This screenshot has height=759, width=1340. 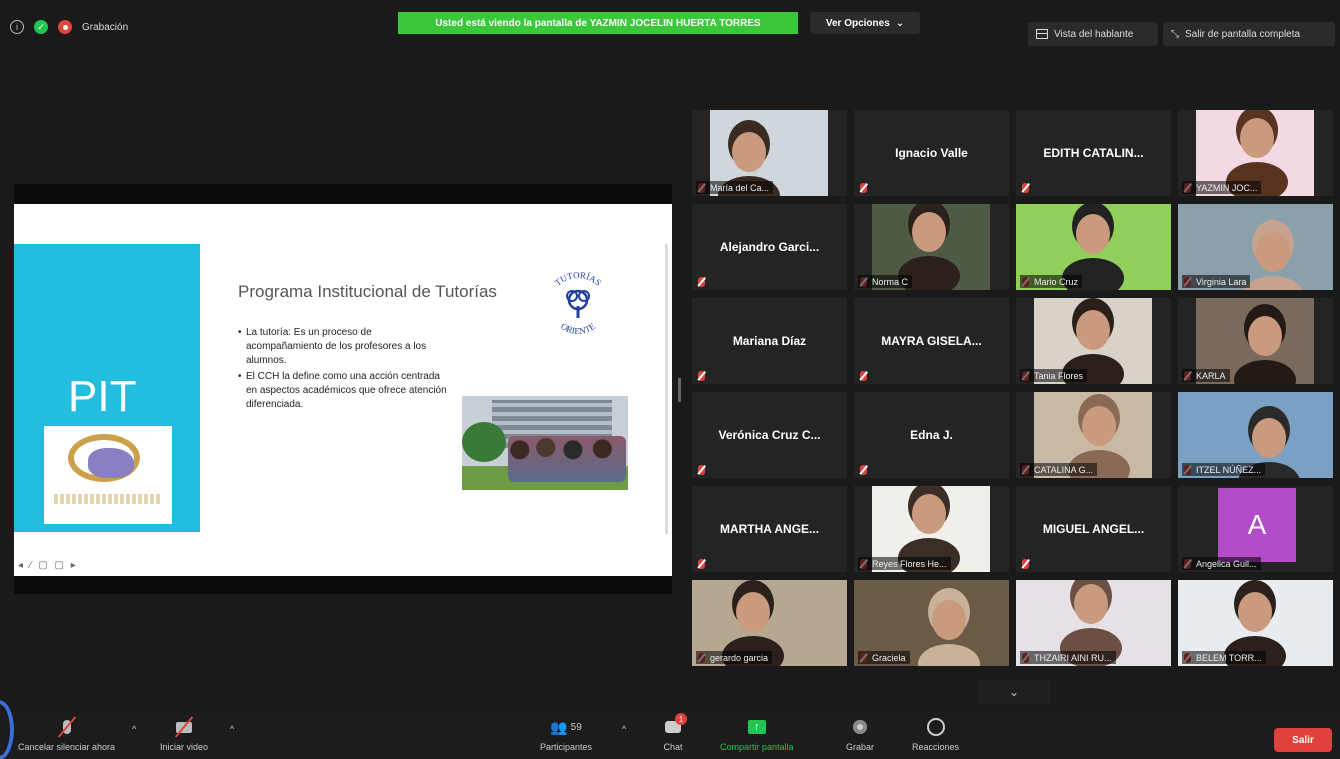 I want to click on participant-name-large: Ignacio Valle, so click(x=931, y=153).